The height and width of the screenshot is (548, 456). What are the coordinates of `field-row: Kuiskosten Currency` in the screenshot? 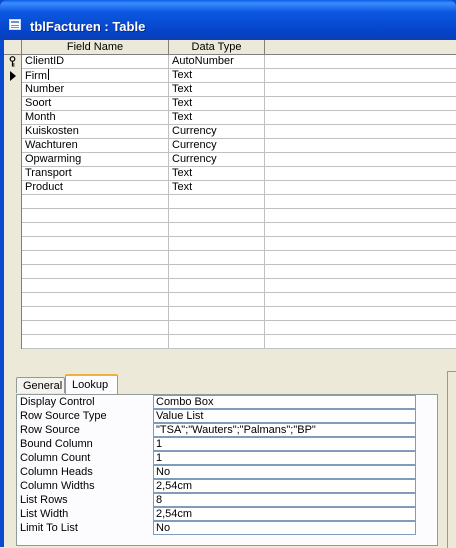 It's located at (230, 132).